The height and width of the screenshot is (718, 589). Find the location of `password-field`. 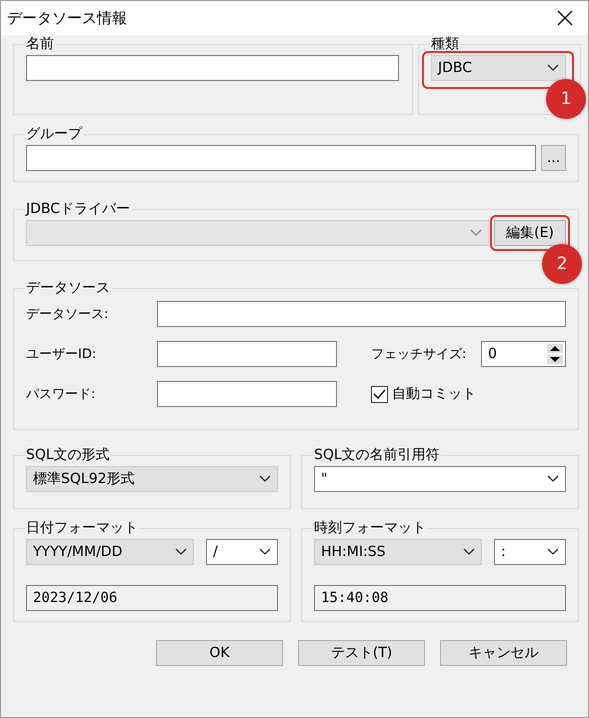

password-field is located at coordinates (247, 394).